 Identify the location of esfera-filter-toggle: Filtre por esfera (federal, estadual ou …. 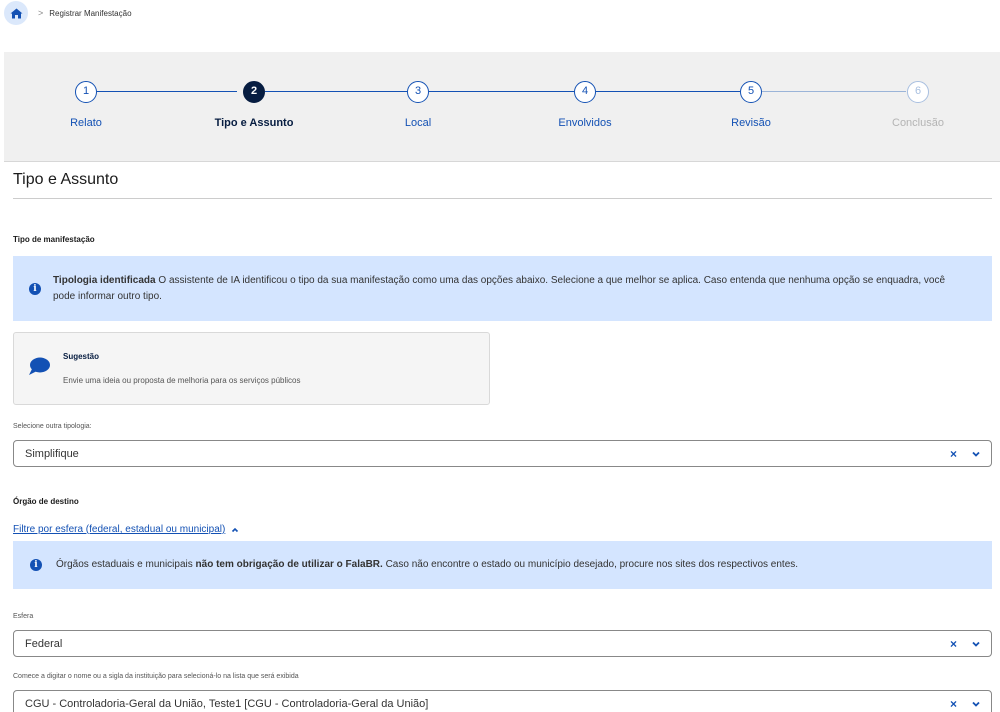
(126, 529).